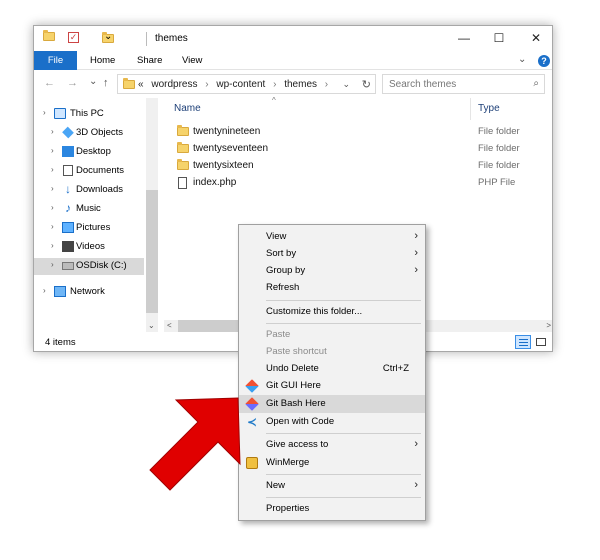 The height and width of the screenshot is (560, 600). Describe the element at coordinates (187, 108) in the screenshot. I see `column-header-name: Name` at that location.